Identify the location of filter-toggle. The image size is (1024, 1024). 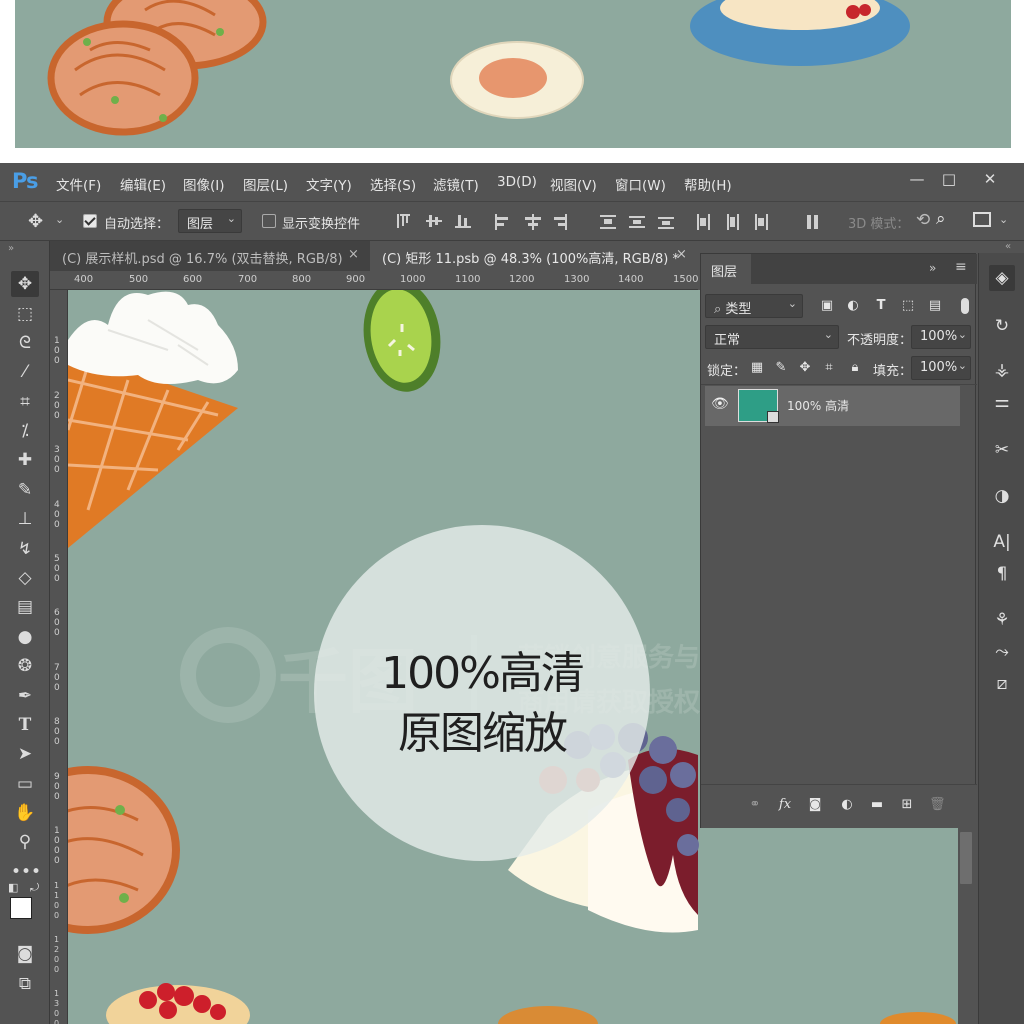
(965, 306).